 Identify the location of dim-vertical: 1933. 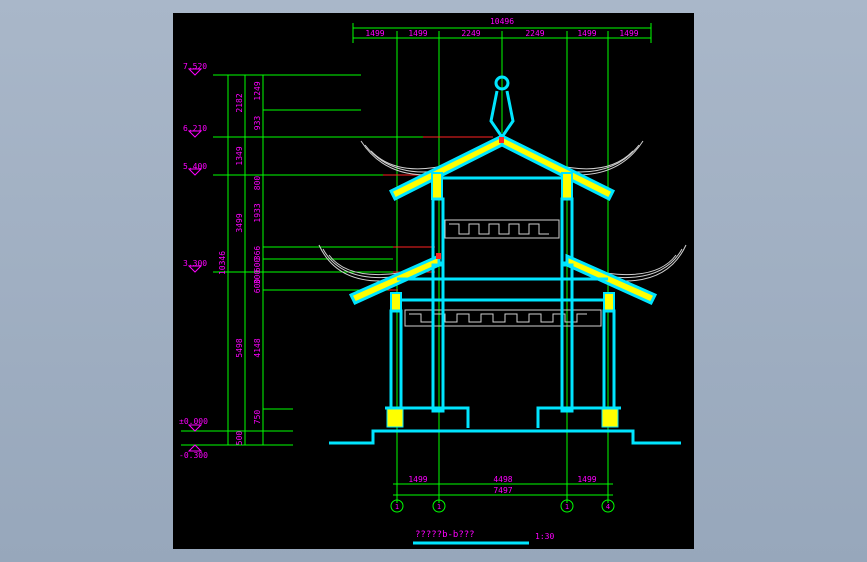
(257, 212).